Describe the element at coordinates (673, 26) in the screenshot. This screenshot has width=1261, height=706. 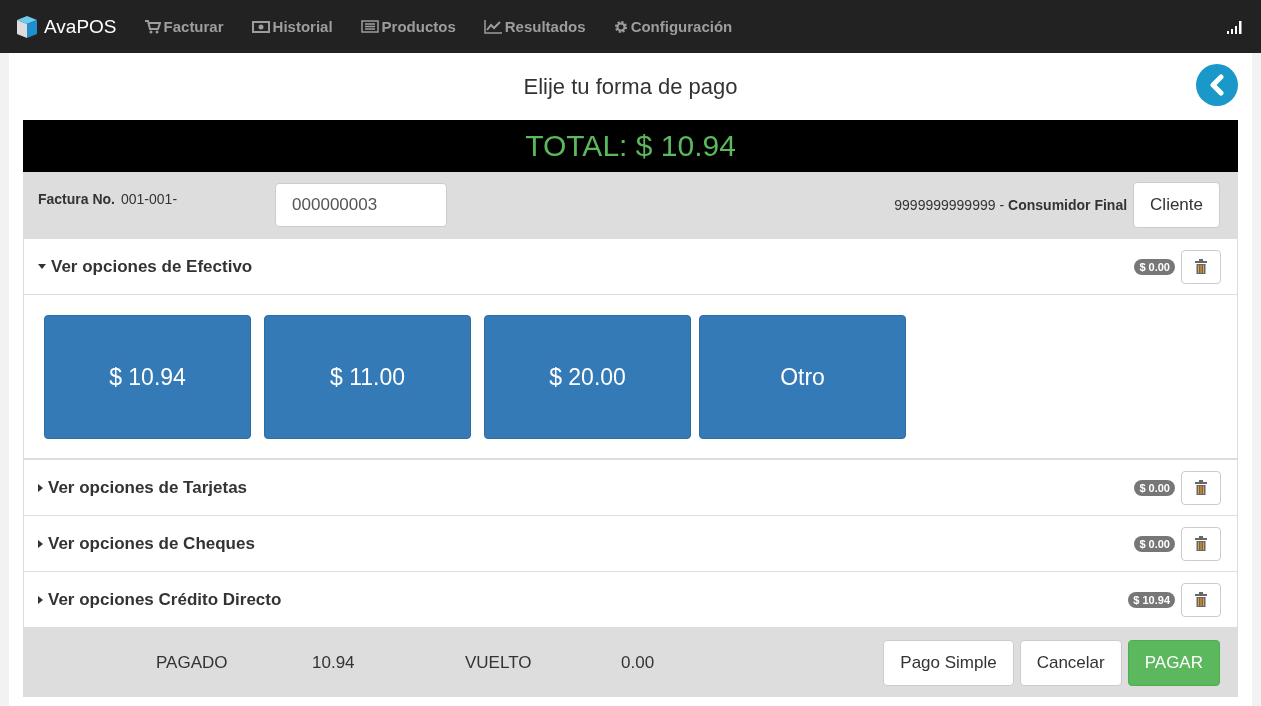
I see `nav-link: Configuración` at that location.